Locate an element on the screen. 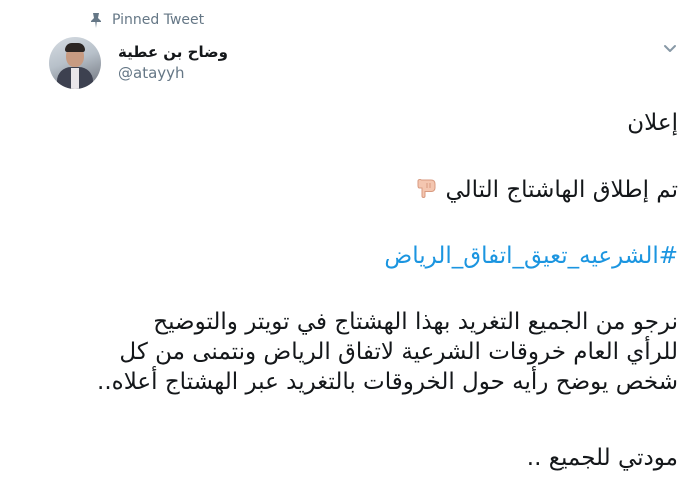 Image resolution: width=700 pixels, height=498 pixels. author-handle: @atayyh is located at coordinates (151, 73).